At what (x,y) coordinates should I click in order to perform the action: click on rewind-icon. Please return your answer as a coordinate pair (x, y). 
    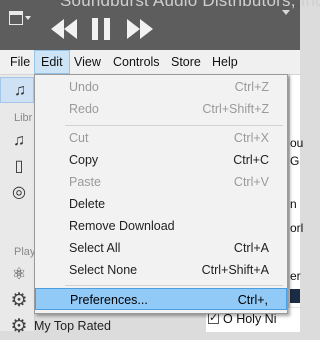
    Looking at the image, I should click on (64, 29).